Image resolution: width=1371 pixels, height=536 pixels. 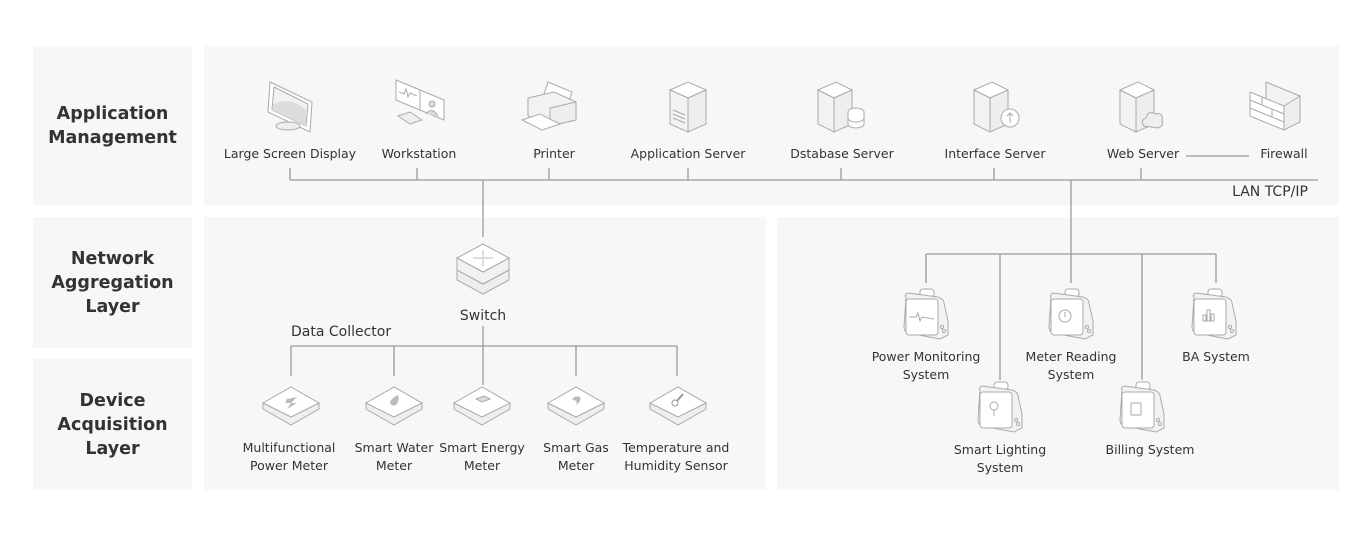 What do you see at coordinates (840, 107) in the screenshot?
I see `database-server-icon` at bounding box center [840, 107].